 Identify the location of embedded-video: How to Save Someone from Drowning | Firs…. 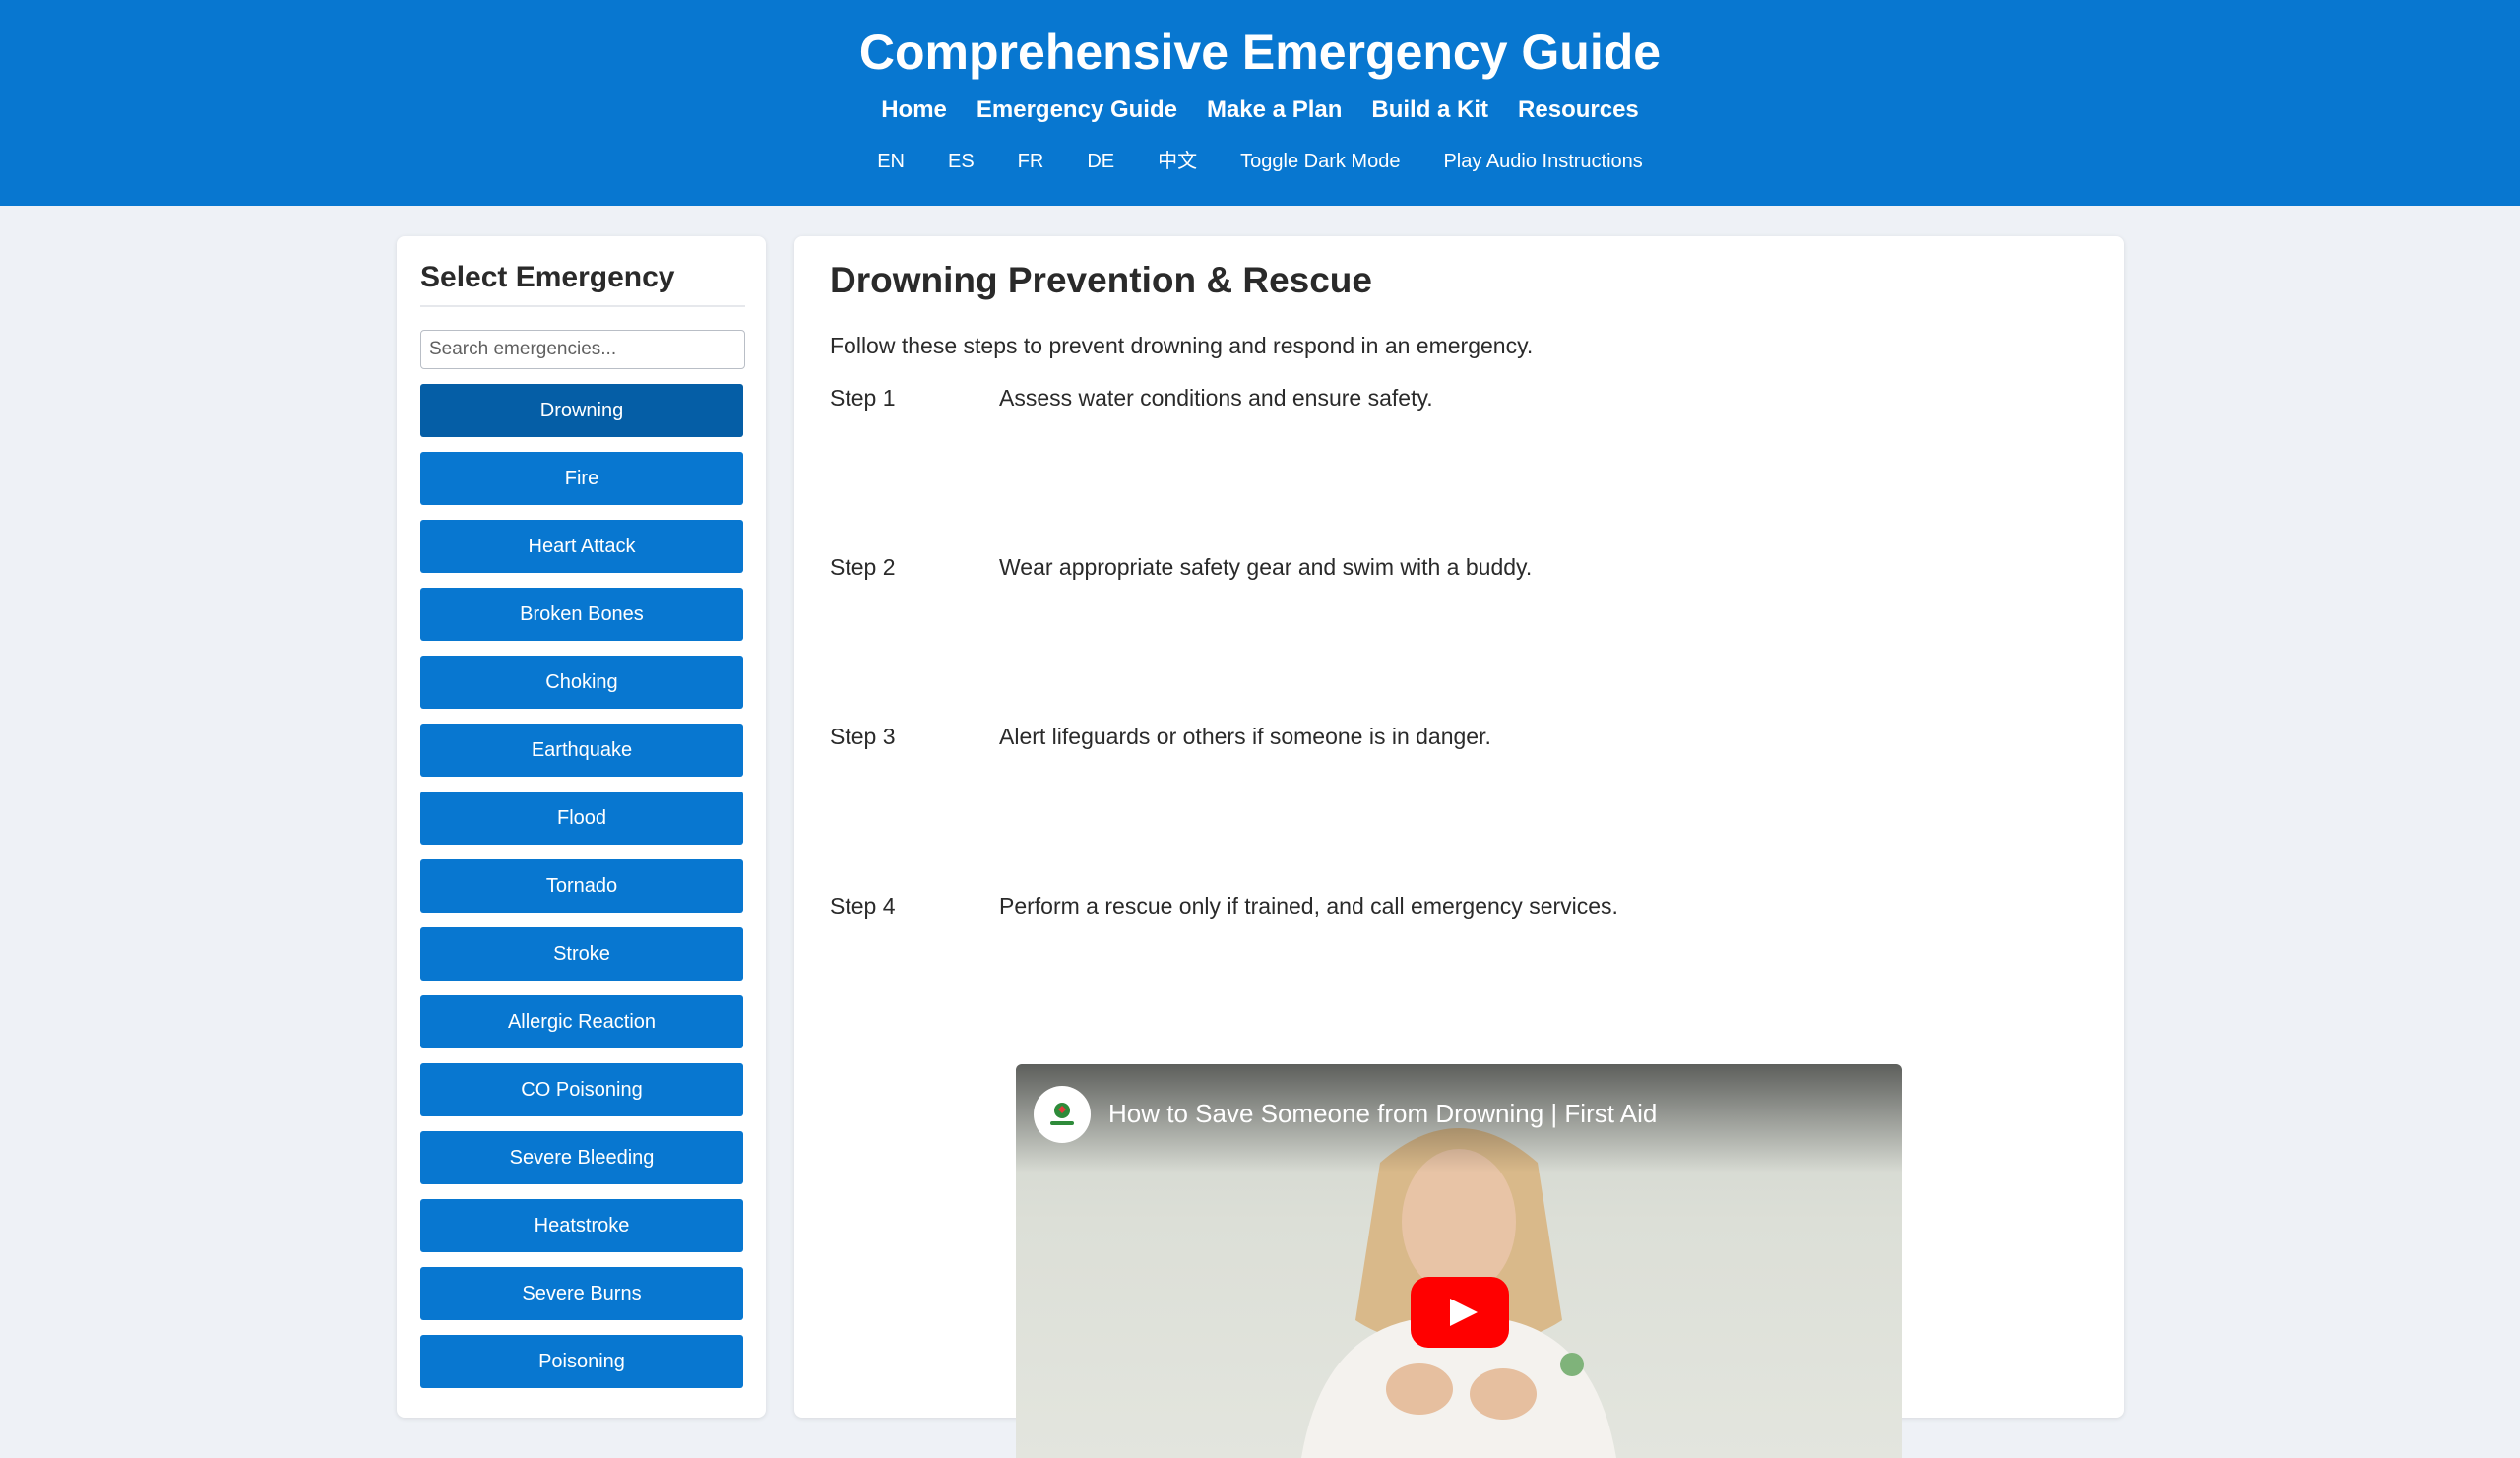
(1459, 1261).